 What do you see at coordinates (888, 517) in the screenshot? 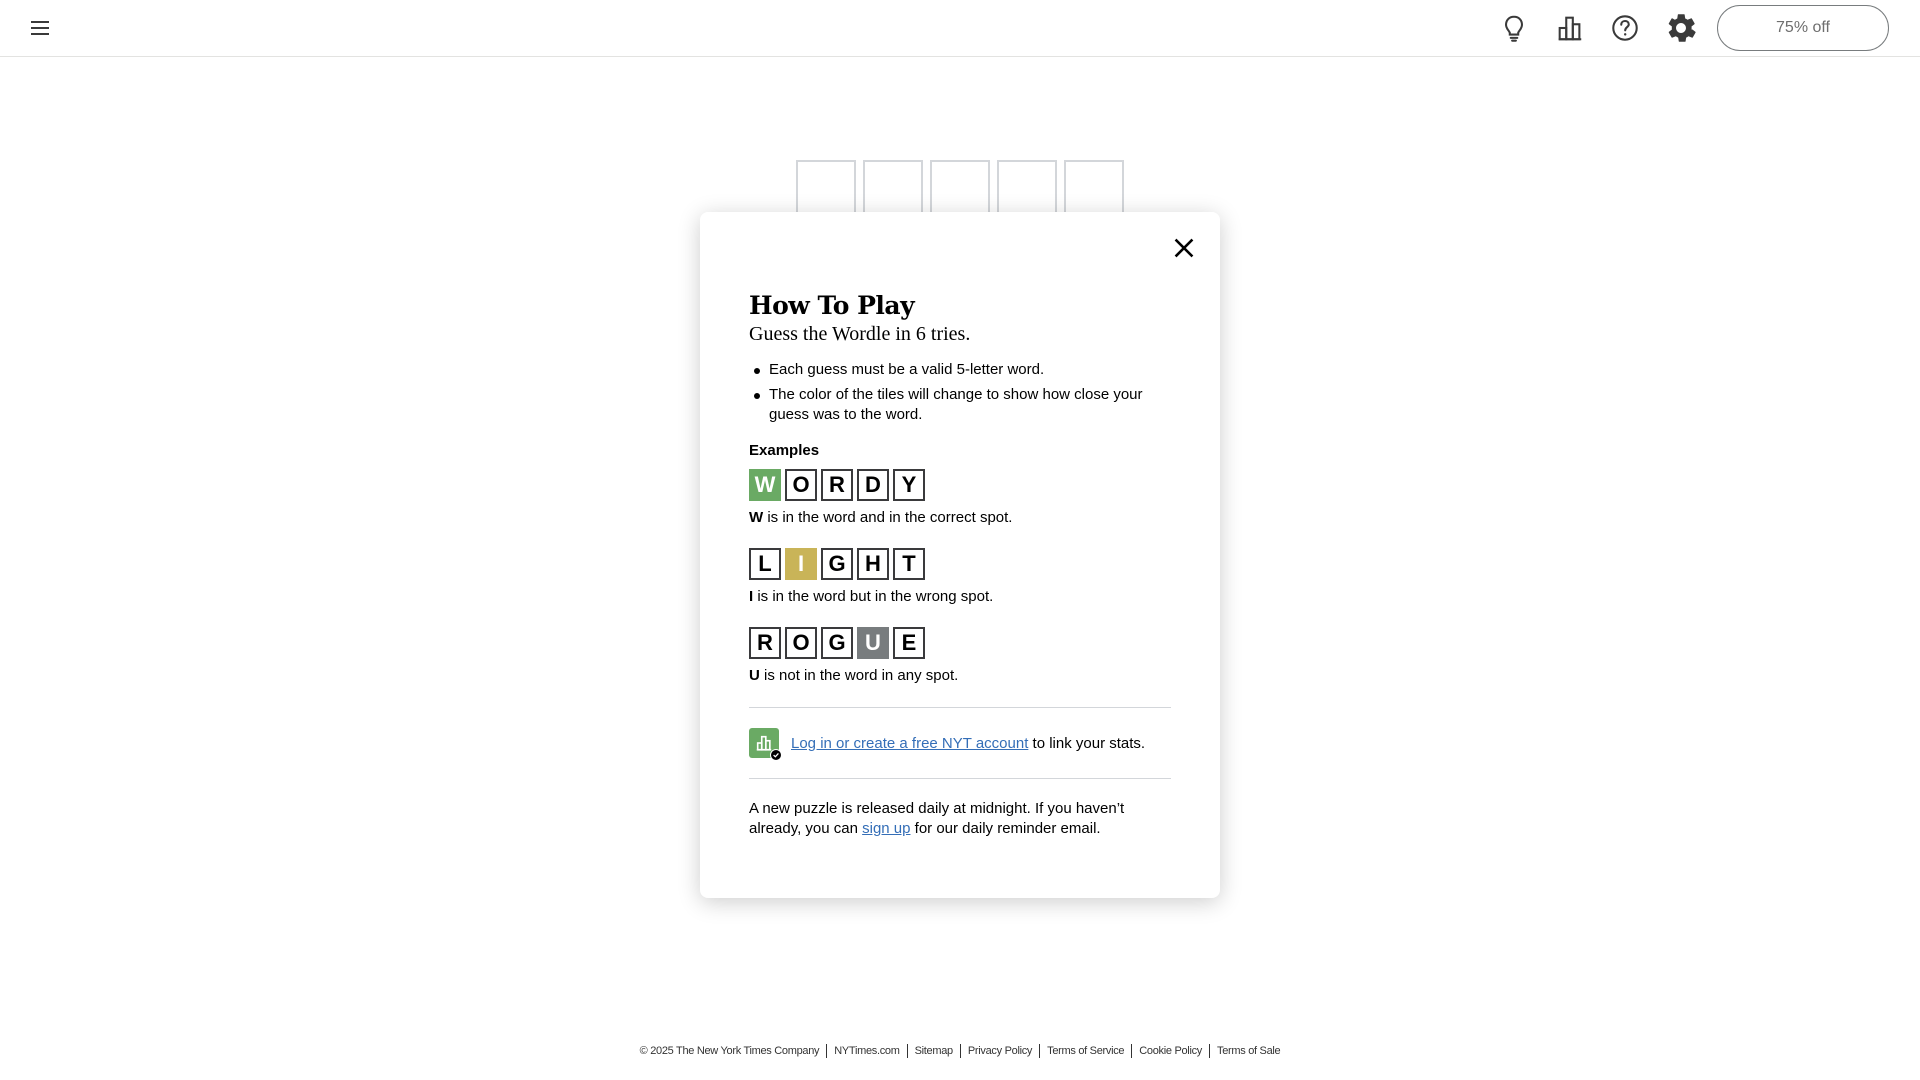
I see `example-text: is in the word and in the correct spot.` at bounding box center [888, 517].